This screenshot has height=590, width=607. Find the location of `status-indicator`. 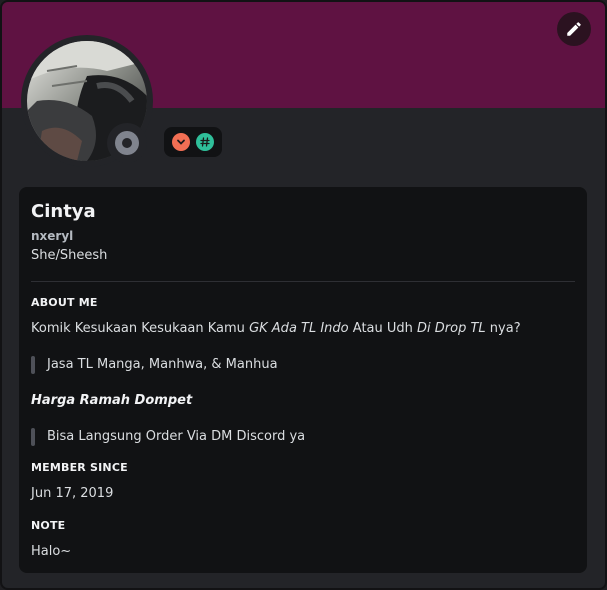

status-indicator is located at coordinates (127, 143).